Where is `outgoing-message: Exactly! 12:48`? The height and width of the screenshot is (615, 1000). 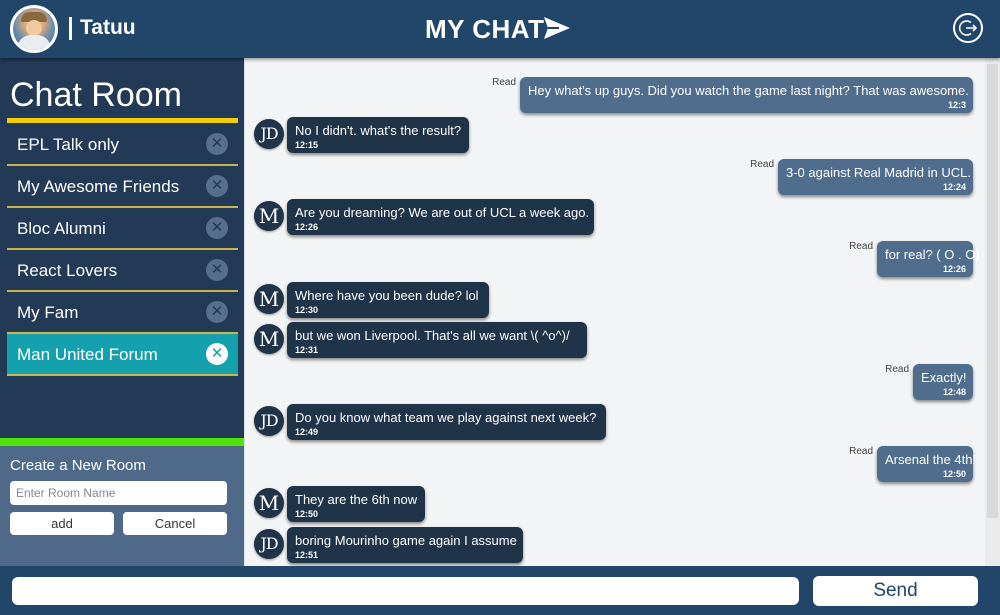
outgoing-message: Exactly! 12:48 is located at coordinates (943, 382).